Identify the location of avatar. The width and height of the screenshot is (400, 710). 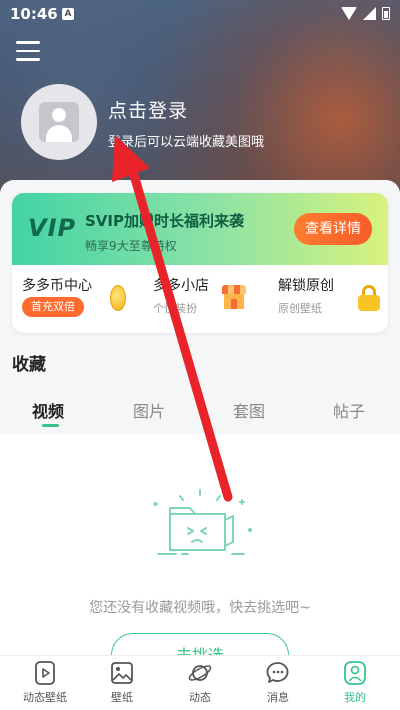
(59, 122).